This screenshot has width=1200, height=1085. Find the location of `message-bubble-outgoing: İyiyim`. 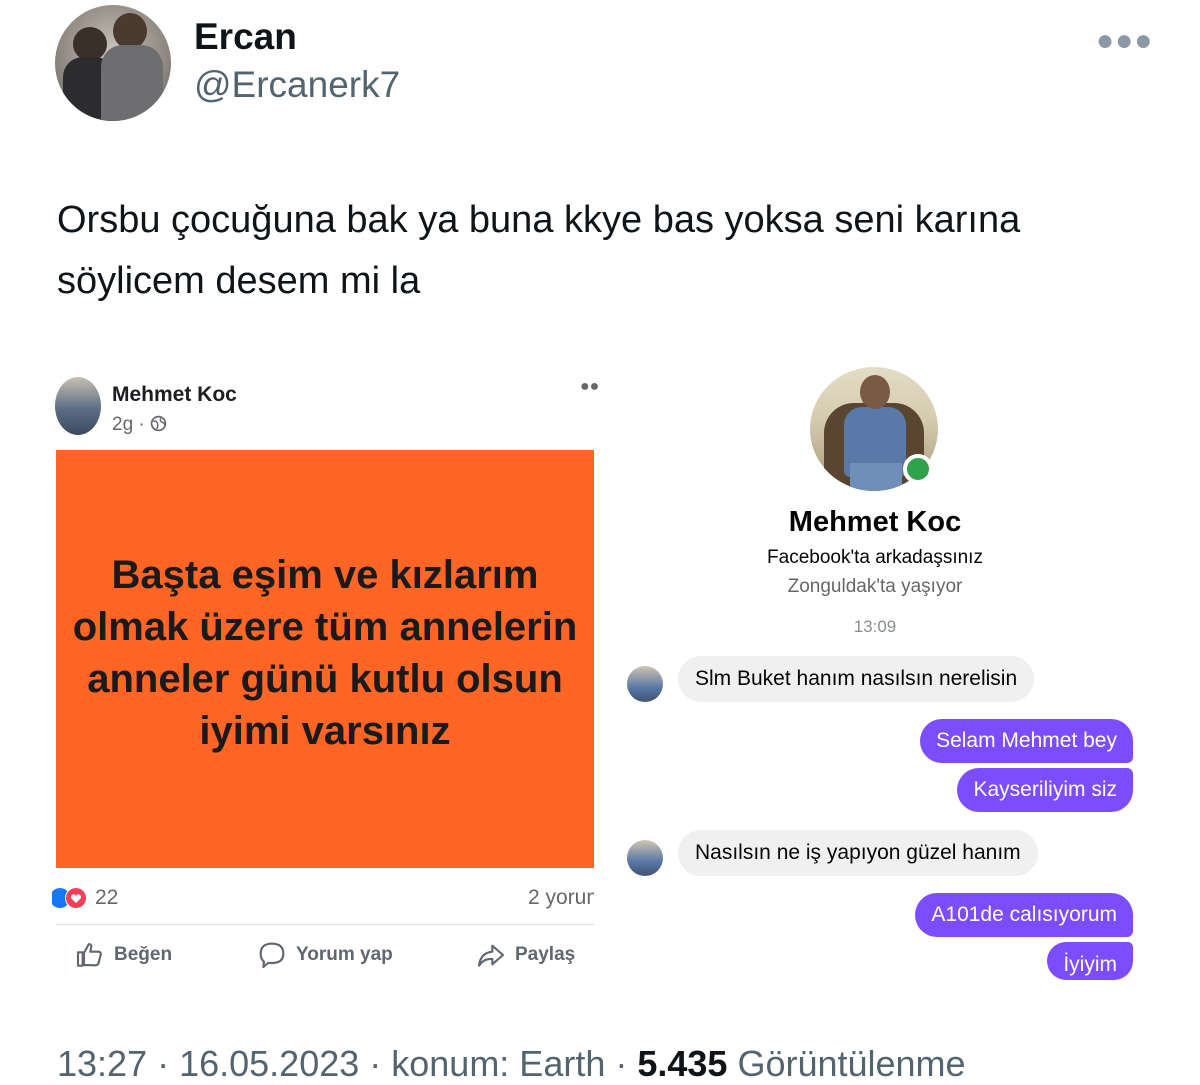

message-bubble-outgoing: İyiyim is located at coordinates (1090, 961).